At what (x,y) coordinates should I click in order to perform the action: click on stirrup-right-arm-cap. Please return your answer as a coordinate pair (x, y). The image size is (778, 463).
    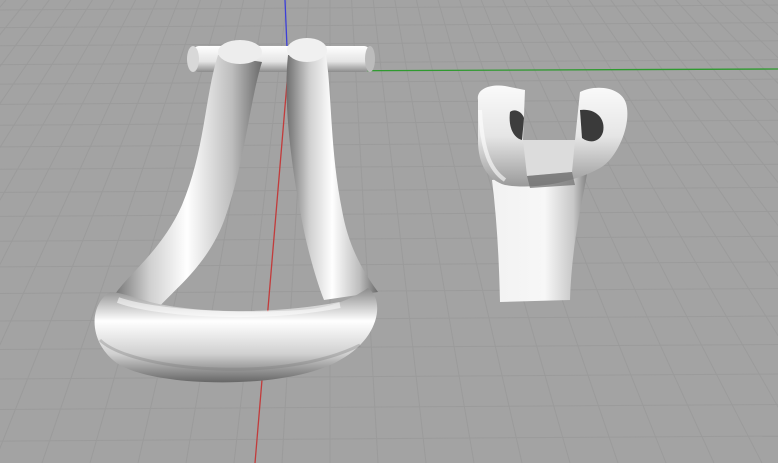
    Looking at the image, I should click on (307, 50).